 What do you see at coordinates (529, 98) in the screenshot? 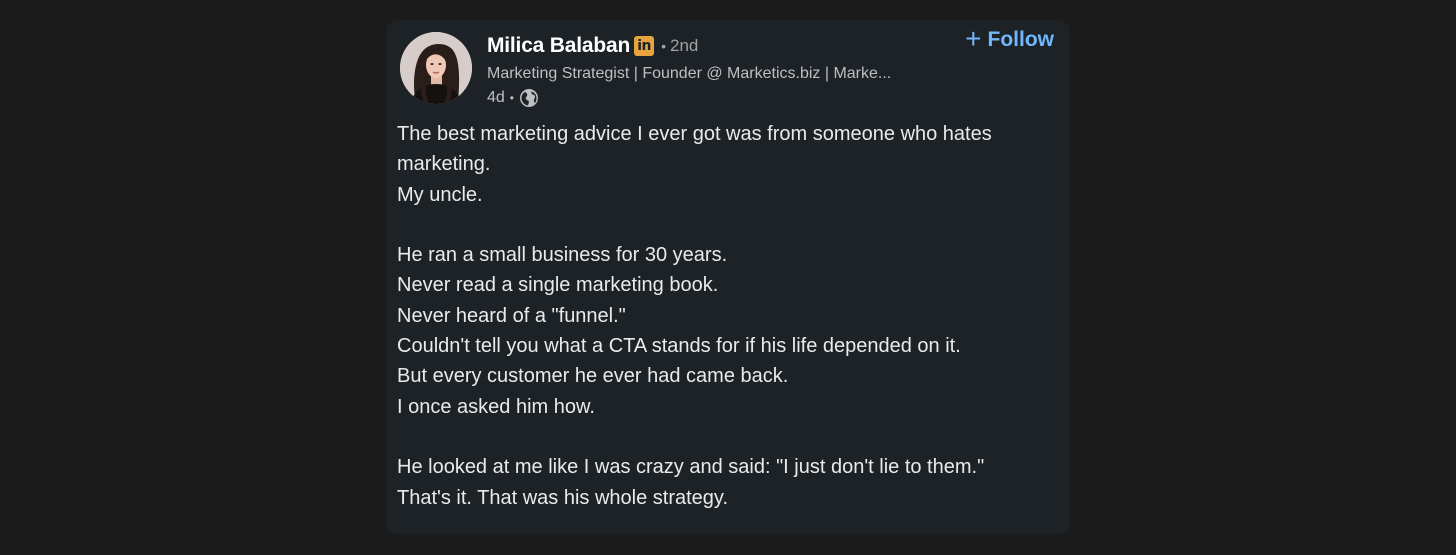
I see `globe-icon` at bounding box center [529, 98].